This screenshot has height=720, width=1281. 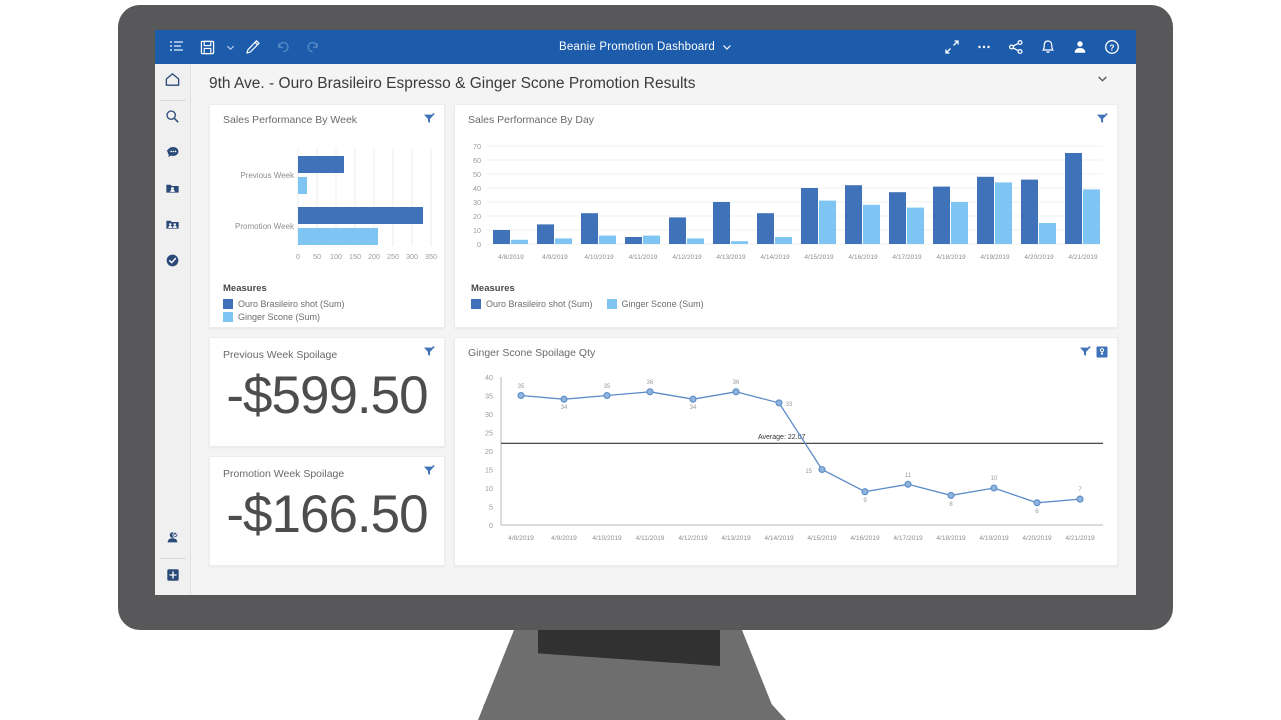 I want to click on card-promotion-week-spoilage: Promotion Week Spoilage -$166.50, so click(x=327, y=511).